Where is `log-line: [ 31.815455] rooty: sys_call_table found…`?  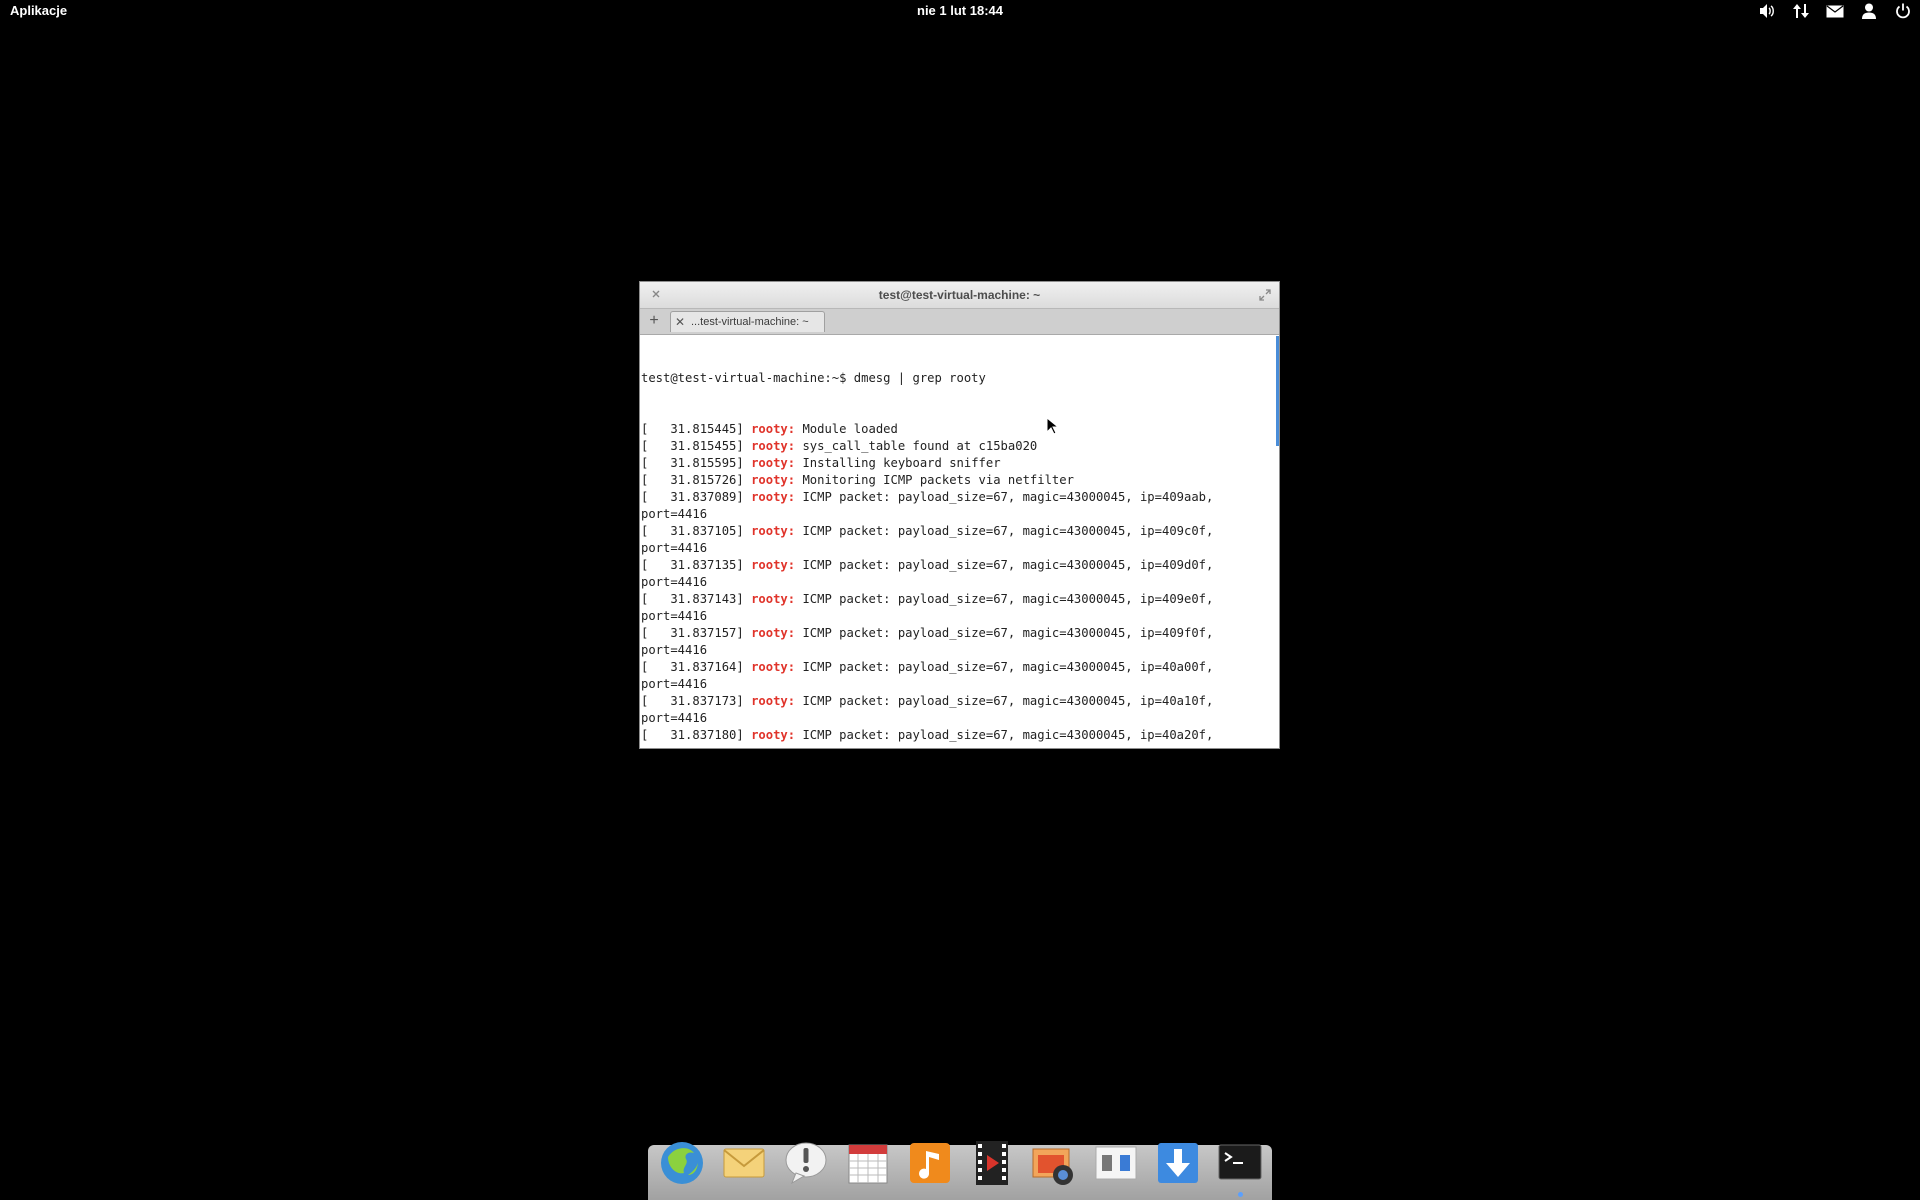 log-line: [ 31.815455] rooty: sys_call_table found… is located at coordinates (958, 446).